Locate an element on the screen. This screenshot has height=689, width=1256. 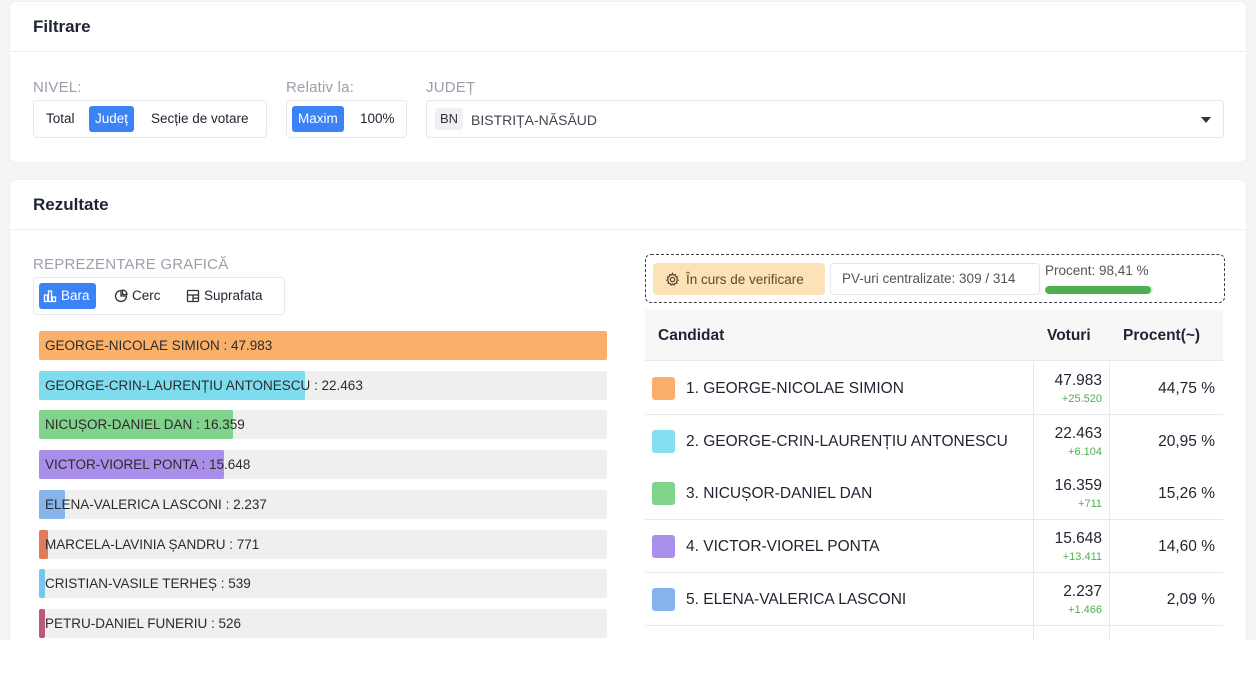
candidate-name: 2. GEORGE-CRIN-LAURENȚIU ANTONESCU is located at coordinates (847, 441).